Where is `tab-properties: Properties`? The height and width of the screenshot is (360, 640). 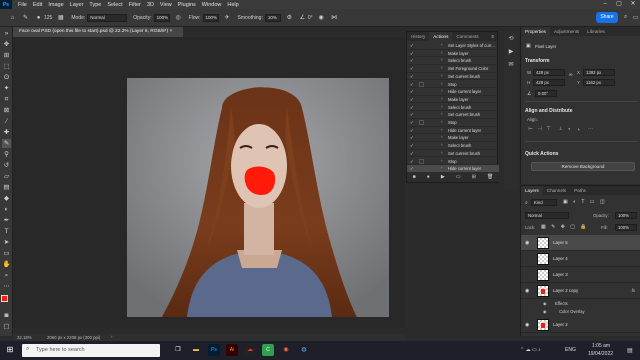 tab-properties: Properties is located at coordinates (535, 31).